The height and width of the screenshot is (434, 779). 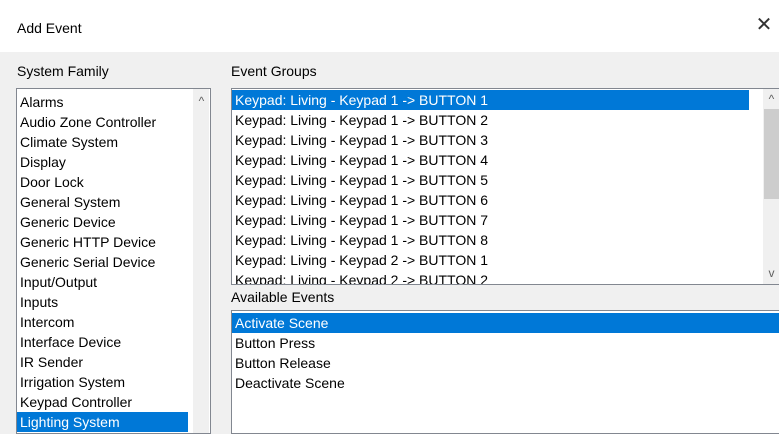 I want to click on list-item: Input/Output, so click(x=102, y=282).